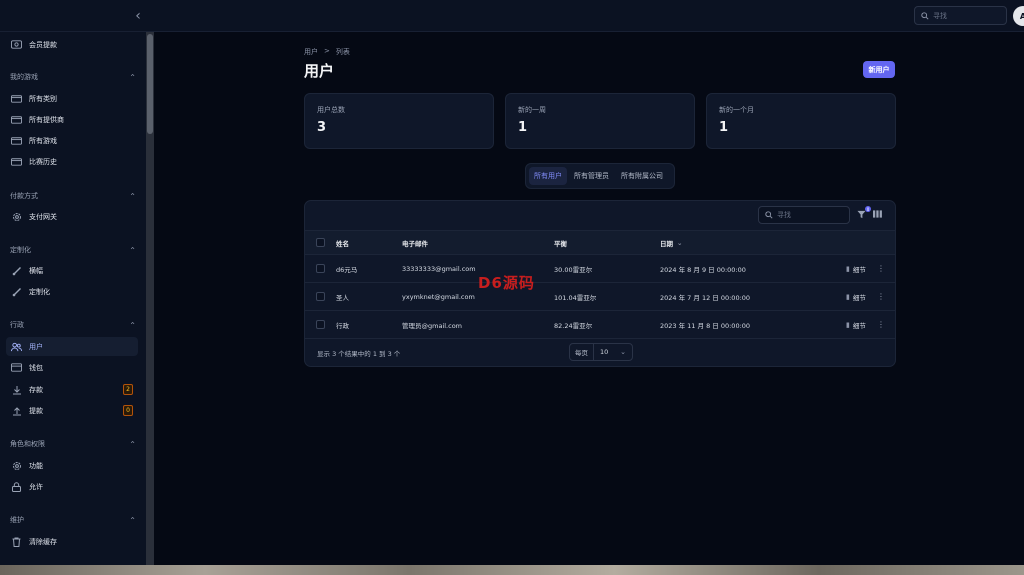  I want to click on per-page-value: 10, so click(604, 352).